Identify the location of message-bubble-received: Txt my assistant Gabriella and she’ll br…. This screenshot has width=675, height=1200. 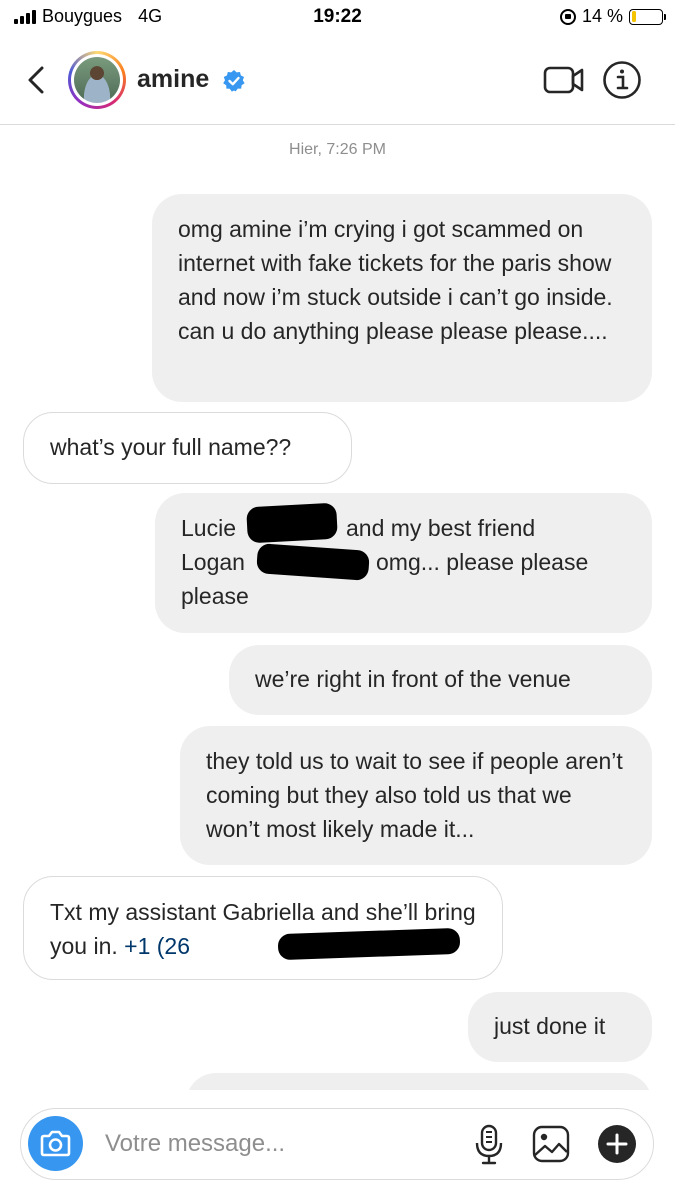
(263, 928).